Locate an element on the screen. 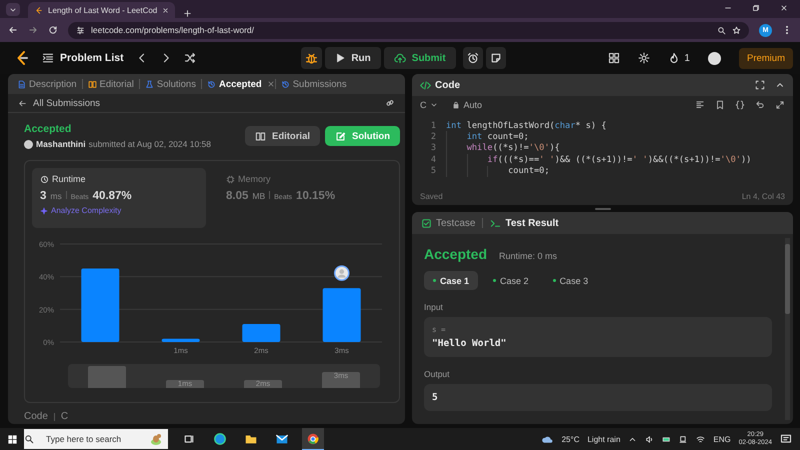  braces-icon is located at coordinates (740, 105).